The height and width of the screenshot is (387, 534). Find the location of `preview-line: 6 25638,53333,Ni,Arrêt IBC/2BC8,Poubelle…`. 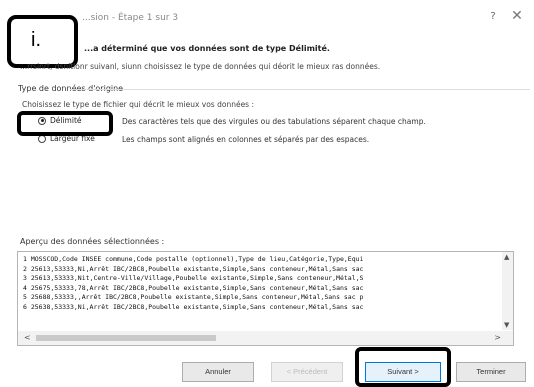

preview-line: 6 25638,53333,Ni,Arrêt IBC/2BC8,Poubelle… is located at coordinates (193, 306).